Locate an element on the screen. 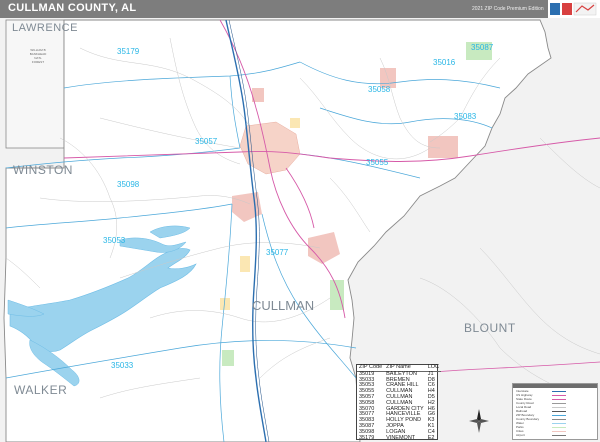  map-publisher-logo-icon is located at coordinates (574, 9).